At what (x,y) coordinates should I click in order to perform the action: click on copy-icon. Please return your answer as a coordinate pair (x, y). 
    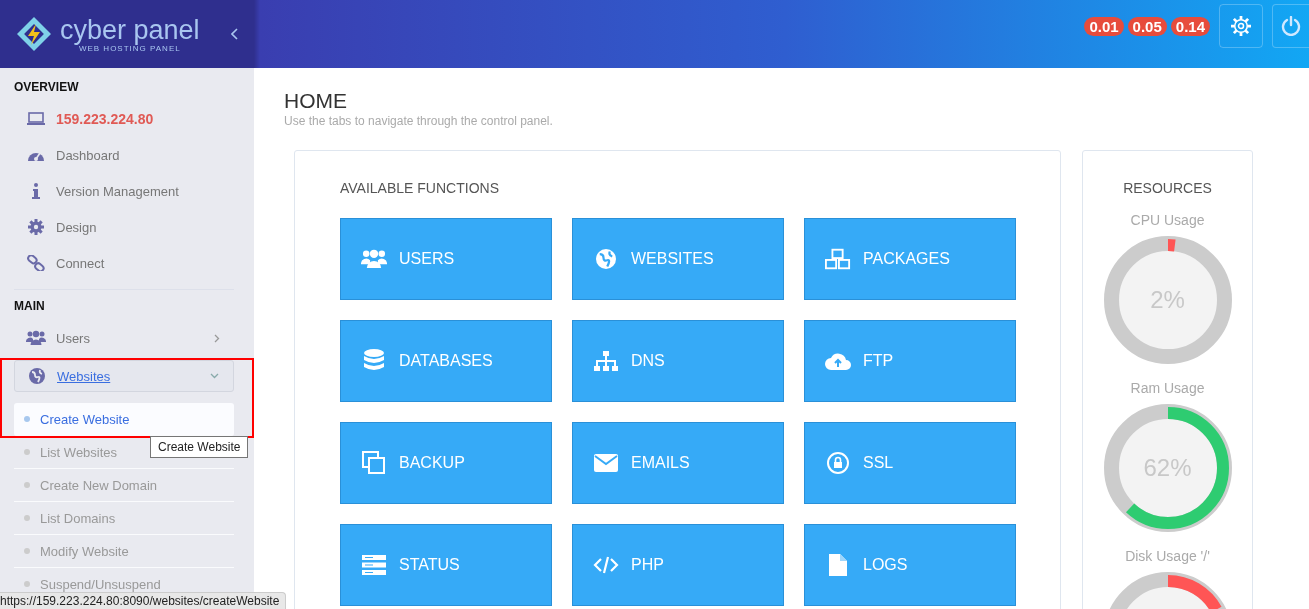
    Looking at the image, I should click on (374, 463).